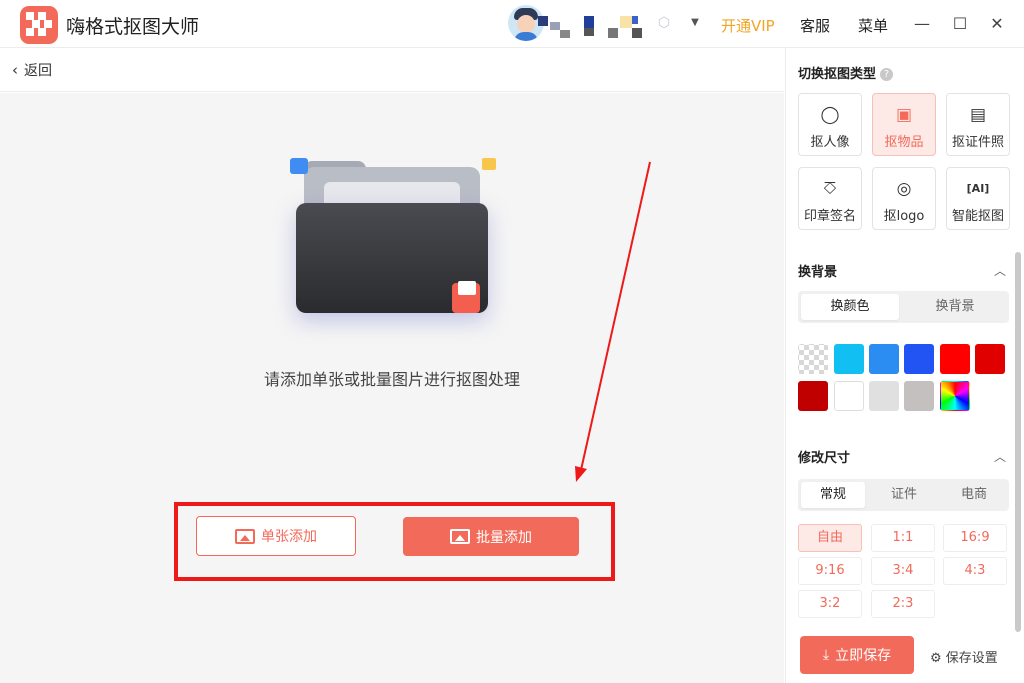 The width and height of the screenshot is (1024, 683). Describe the element at coordinates (830, 115) in the screenshot. I see `person-icon: ◯` at that location.